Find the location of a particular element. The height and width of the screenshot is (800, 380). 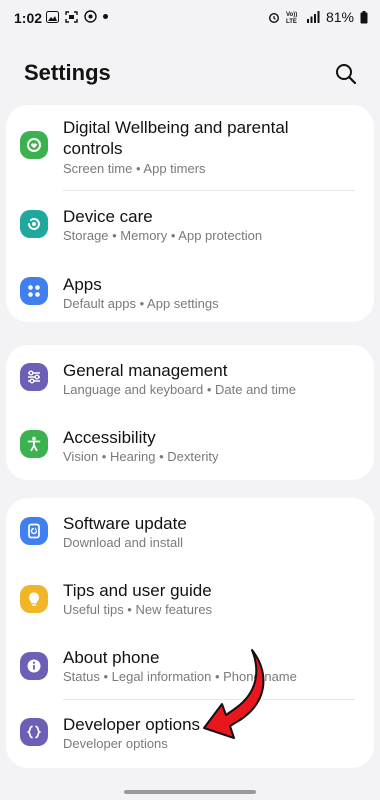

setting-title: Device care is located at coordinates (108, 216).